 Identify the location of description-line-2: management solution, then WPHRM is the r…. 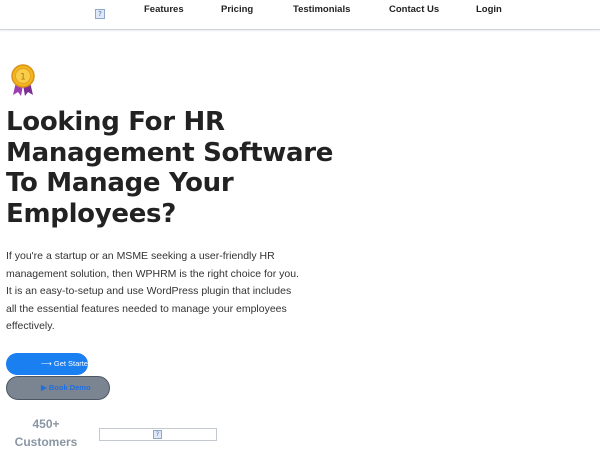
(152, 273).